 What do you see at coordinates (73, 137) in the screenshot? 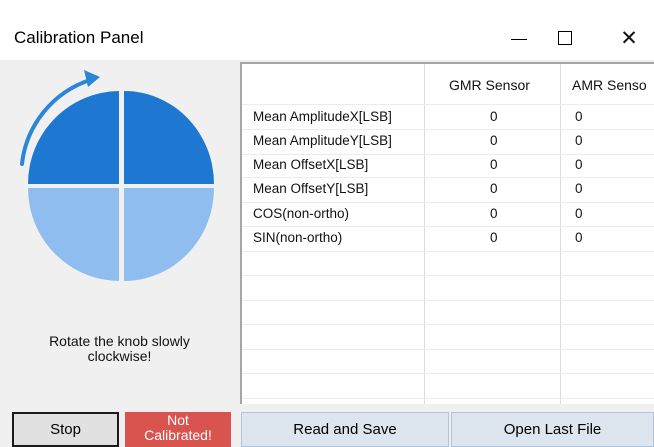
I see `knob-quadrant-top-left` at bounding box center [73, 137].